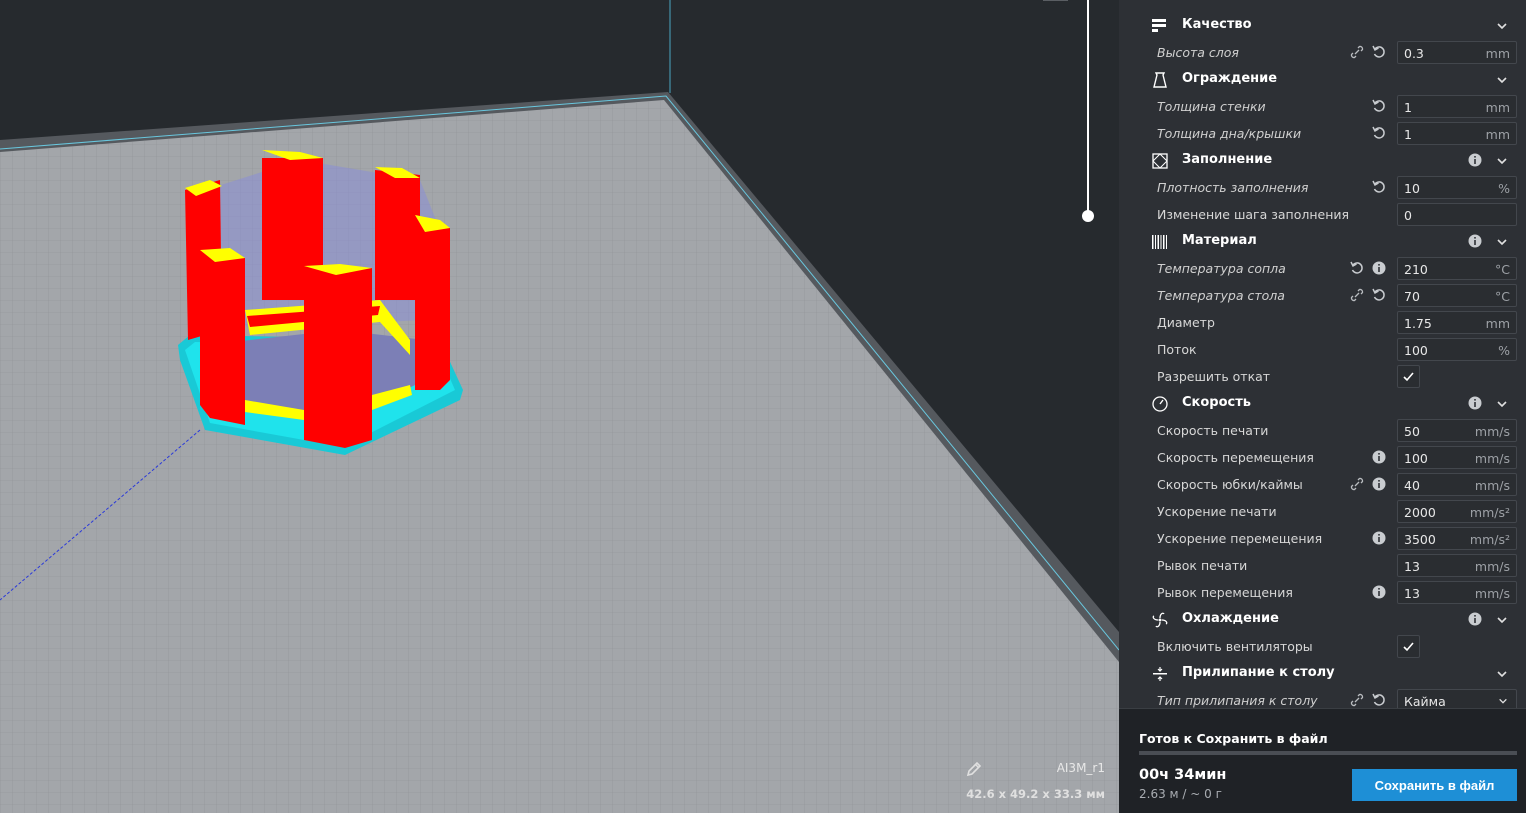 This screenshot has width=1526, height=813. Describe the element at coordinates (1457, 511) in the screenshot. I see `print-accel-input: 2000 mm/s²` at that location.